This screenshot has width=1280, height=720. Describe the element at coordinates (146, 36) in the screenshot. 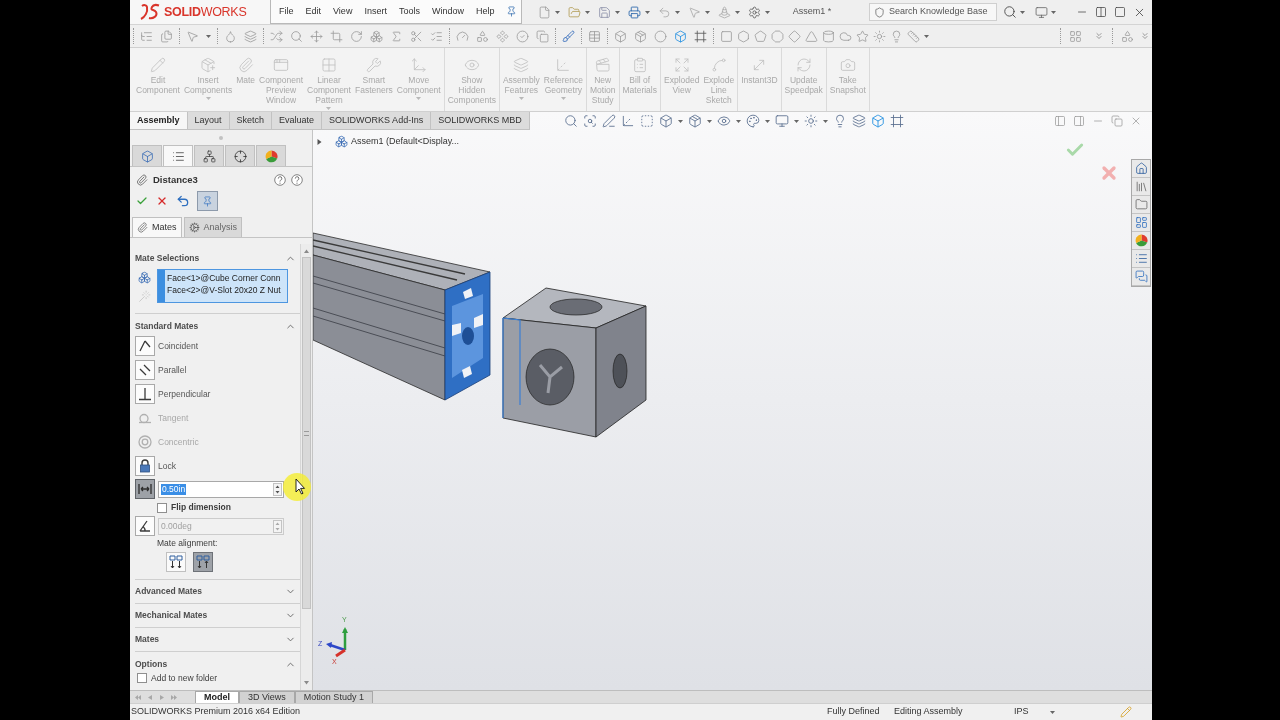

I see `tree-list-icon` at that location.